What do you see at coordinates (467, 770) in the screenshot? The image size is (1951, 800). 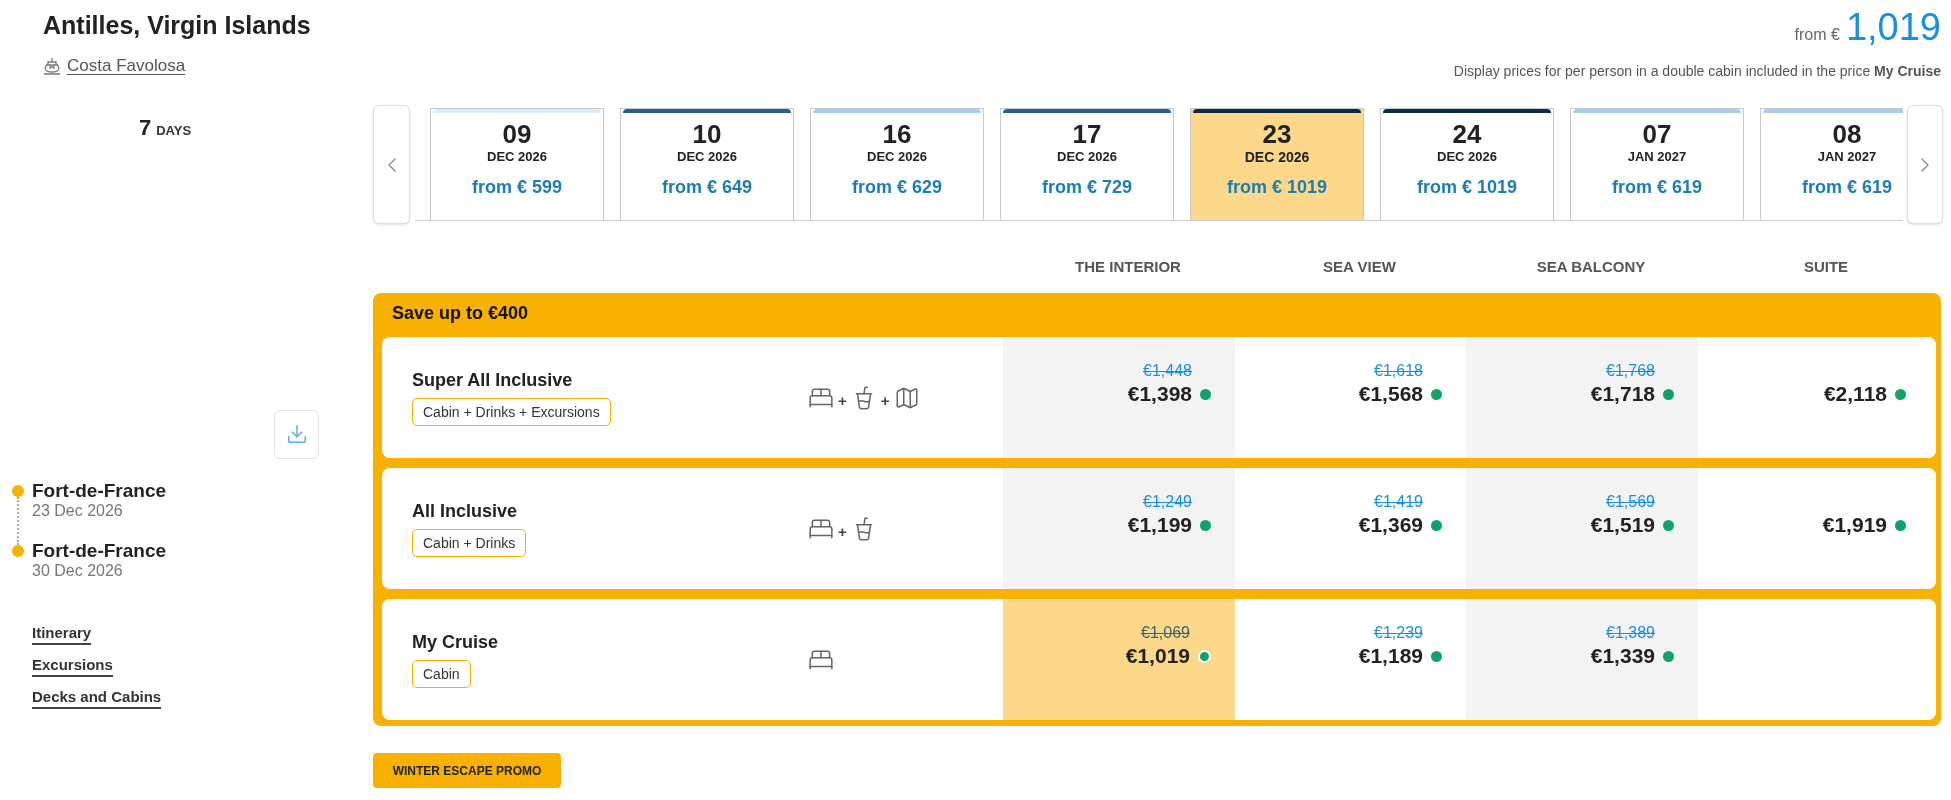 I see `promo-button: WINTER ESCAPE PROMO` at bounding box center [467, 770].